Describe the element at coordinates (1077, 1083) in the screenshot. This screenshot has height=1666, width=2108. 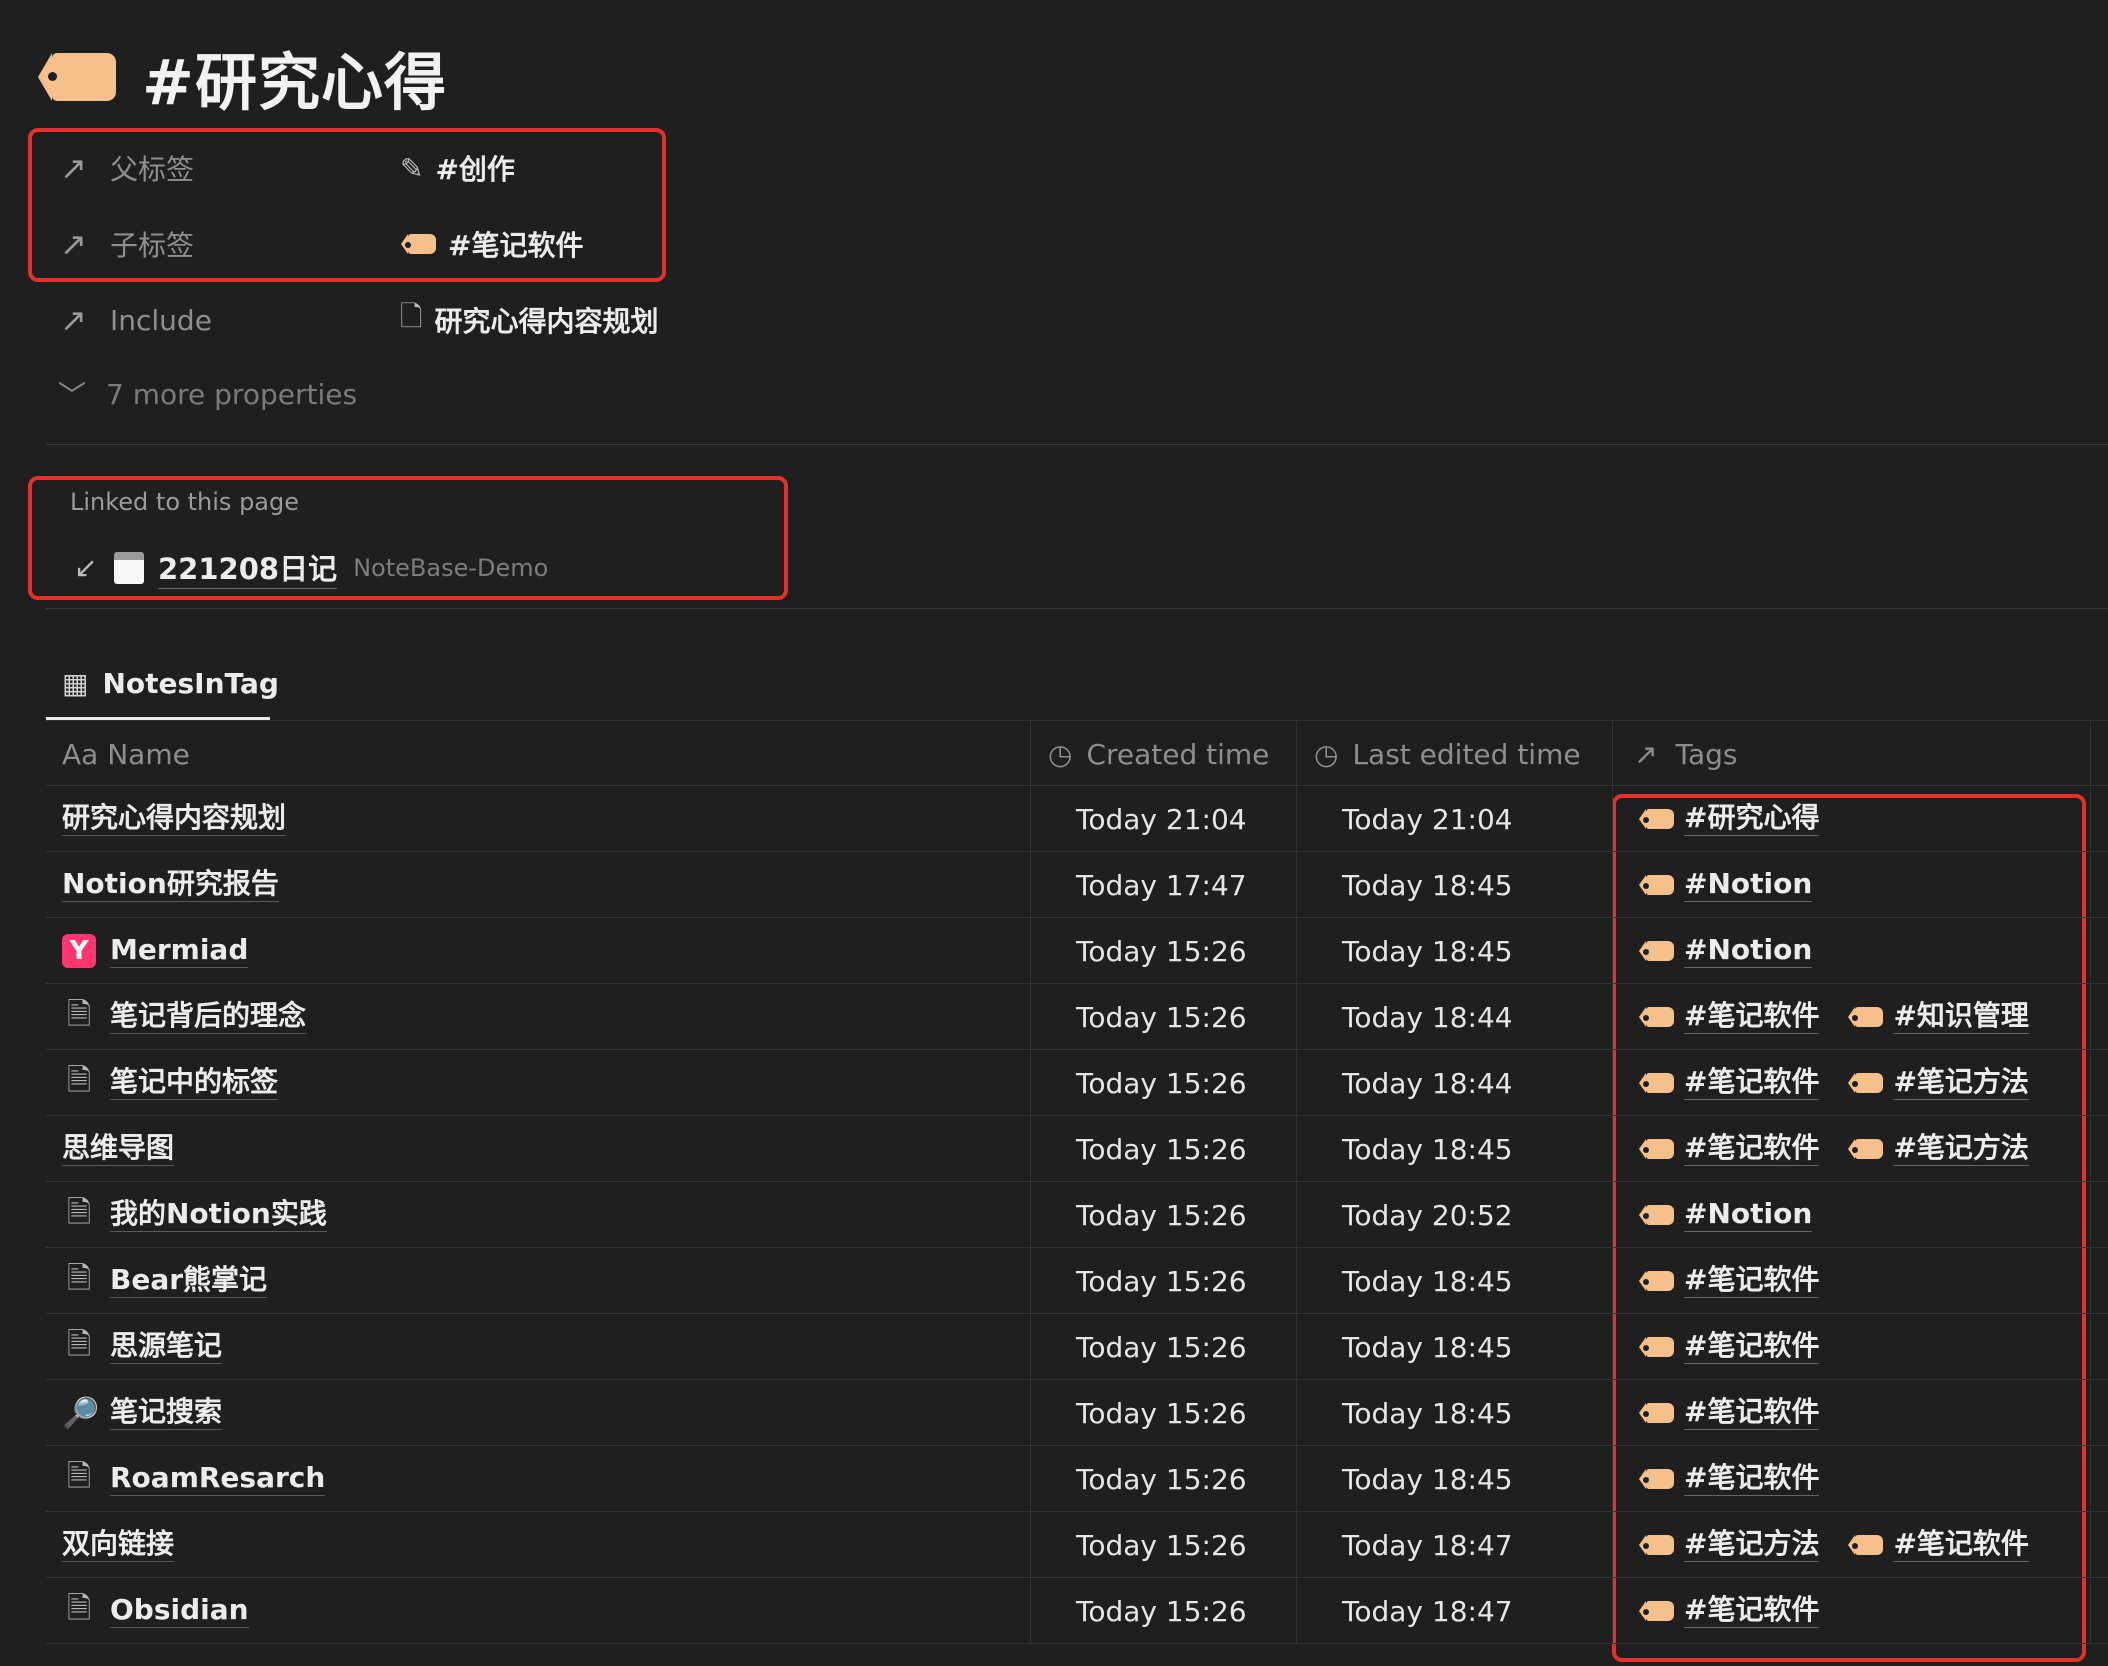
I see `table-row: 🗎 笔记中的标签 Today 15:26 Today 18:44 #笔记软件 #笔记方法` at that location.